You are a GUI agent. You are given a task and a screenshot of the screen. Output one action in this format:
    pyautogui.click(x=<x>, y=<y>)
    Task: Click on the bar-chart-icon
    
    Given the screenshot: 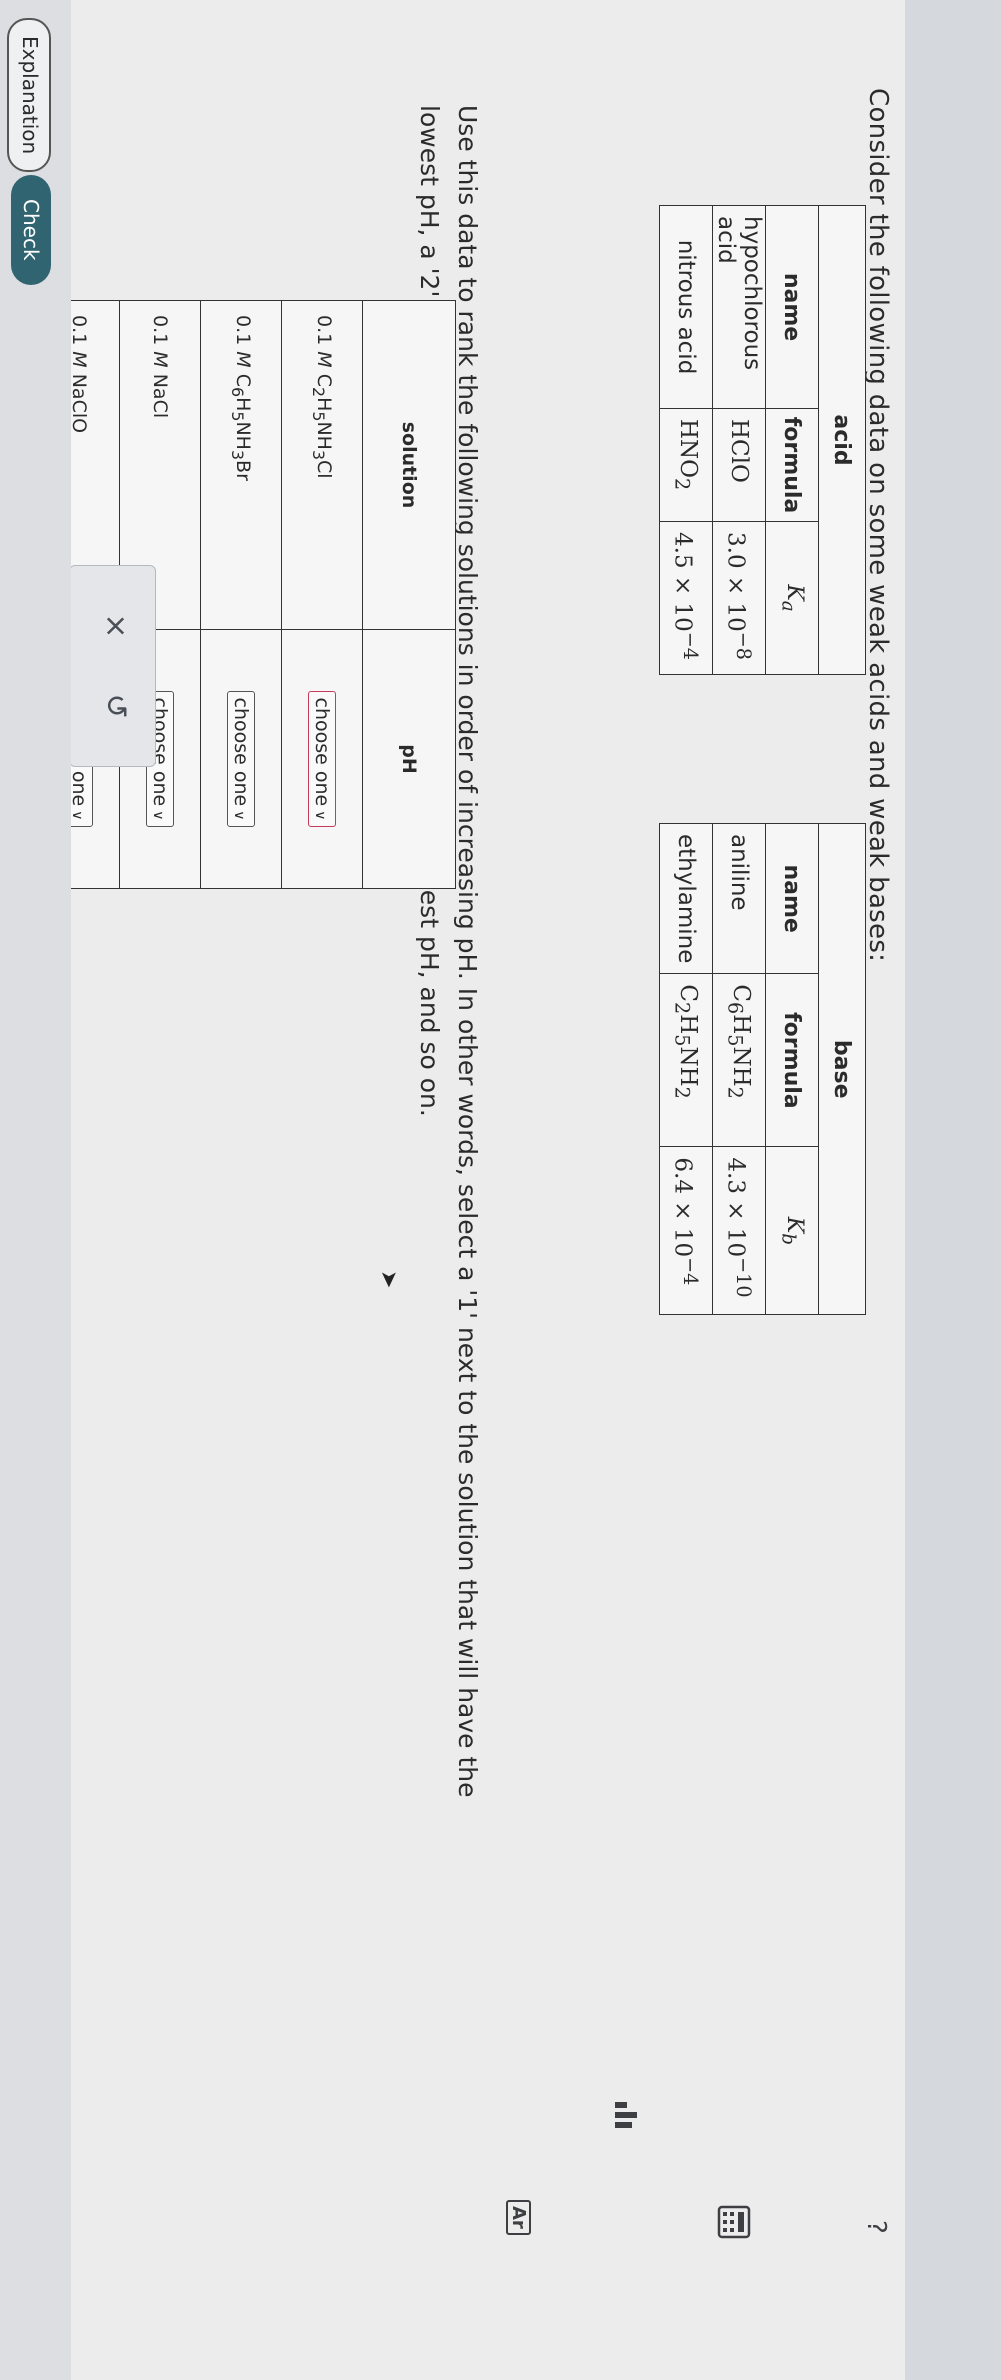 What is the action you would take?
    pyautogui.click(x=626, y=2115)
    